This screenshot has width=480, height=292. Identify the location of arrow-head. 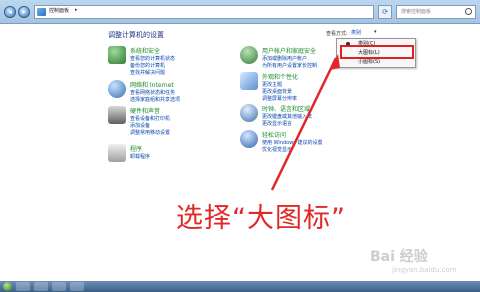
(335, 62).